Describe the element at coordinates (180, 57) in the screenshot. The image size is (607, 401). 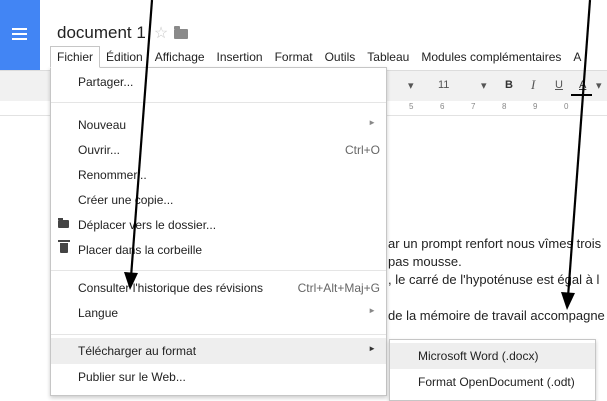
I see `menu-affichage: Affichage` at that location.